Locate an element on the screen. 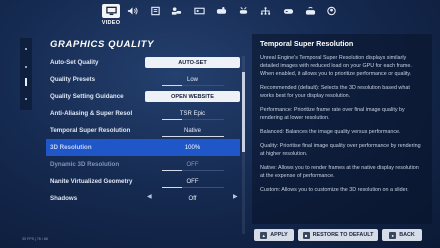  speaker-icon is located at coordinates (132, 11).